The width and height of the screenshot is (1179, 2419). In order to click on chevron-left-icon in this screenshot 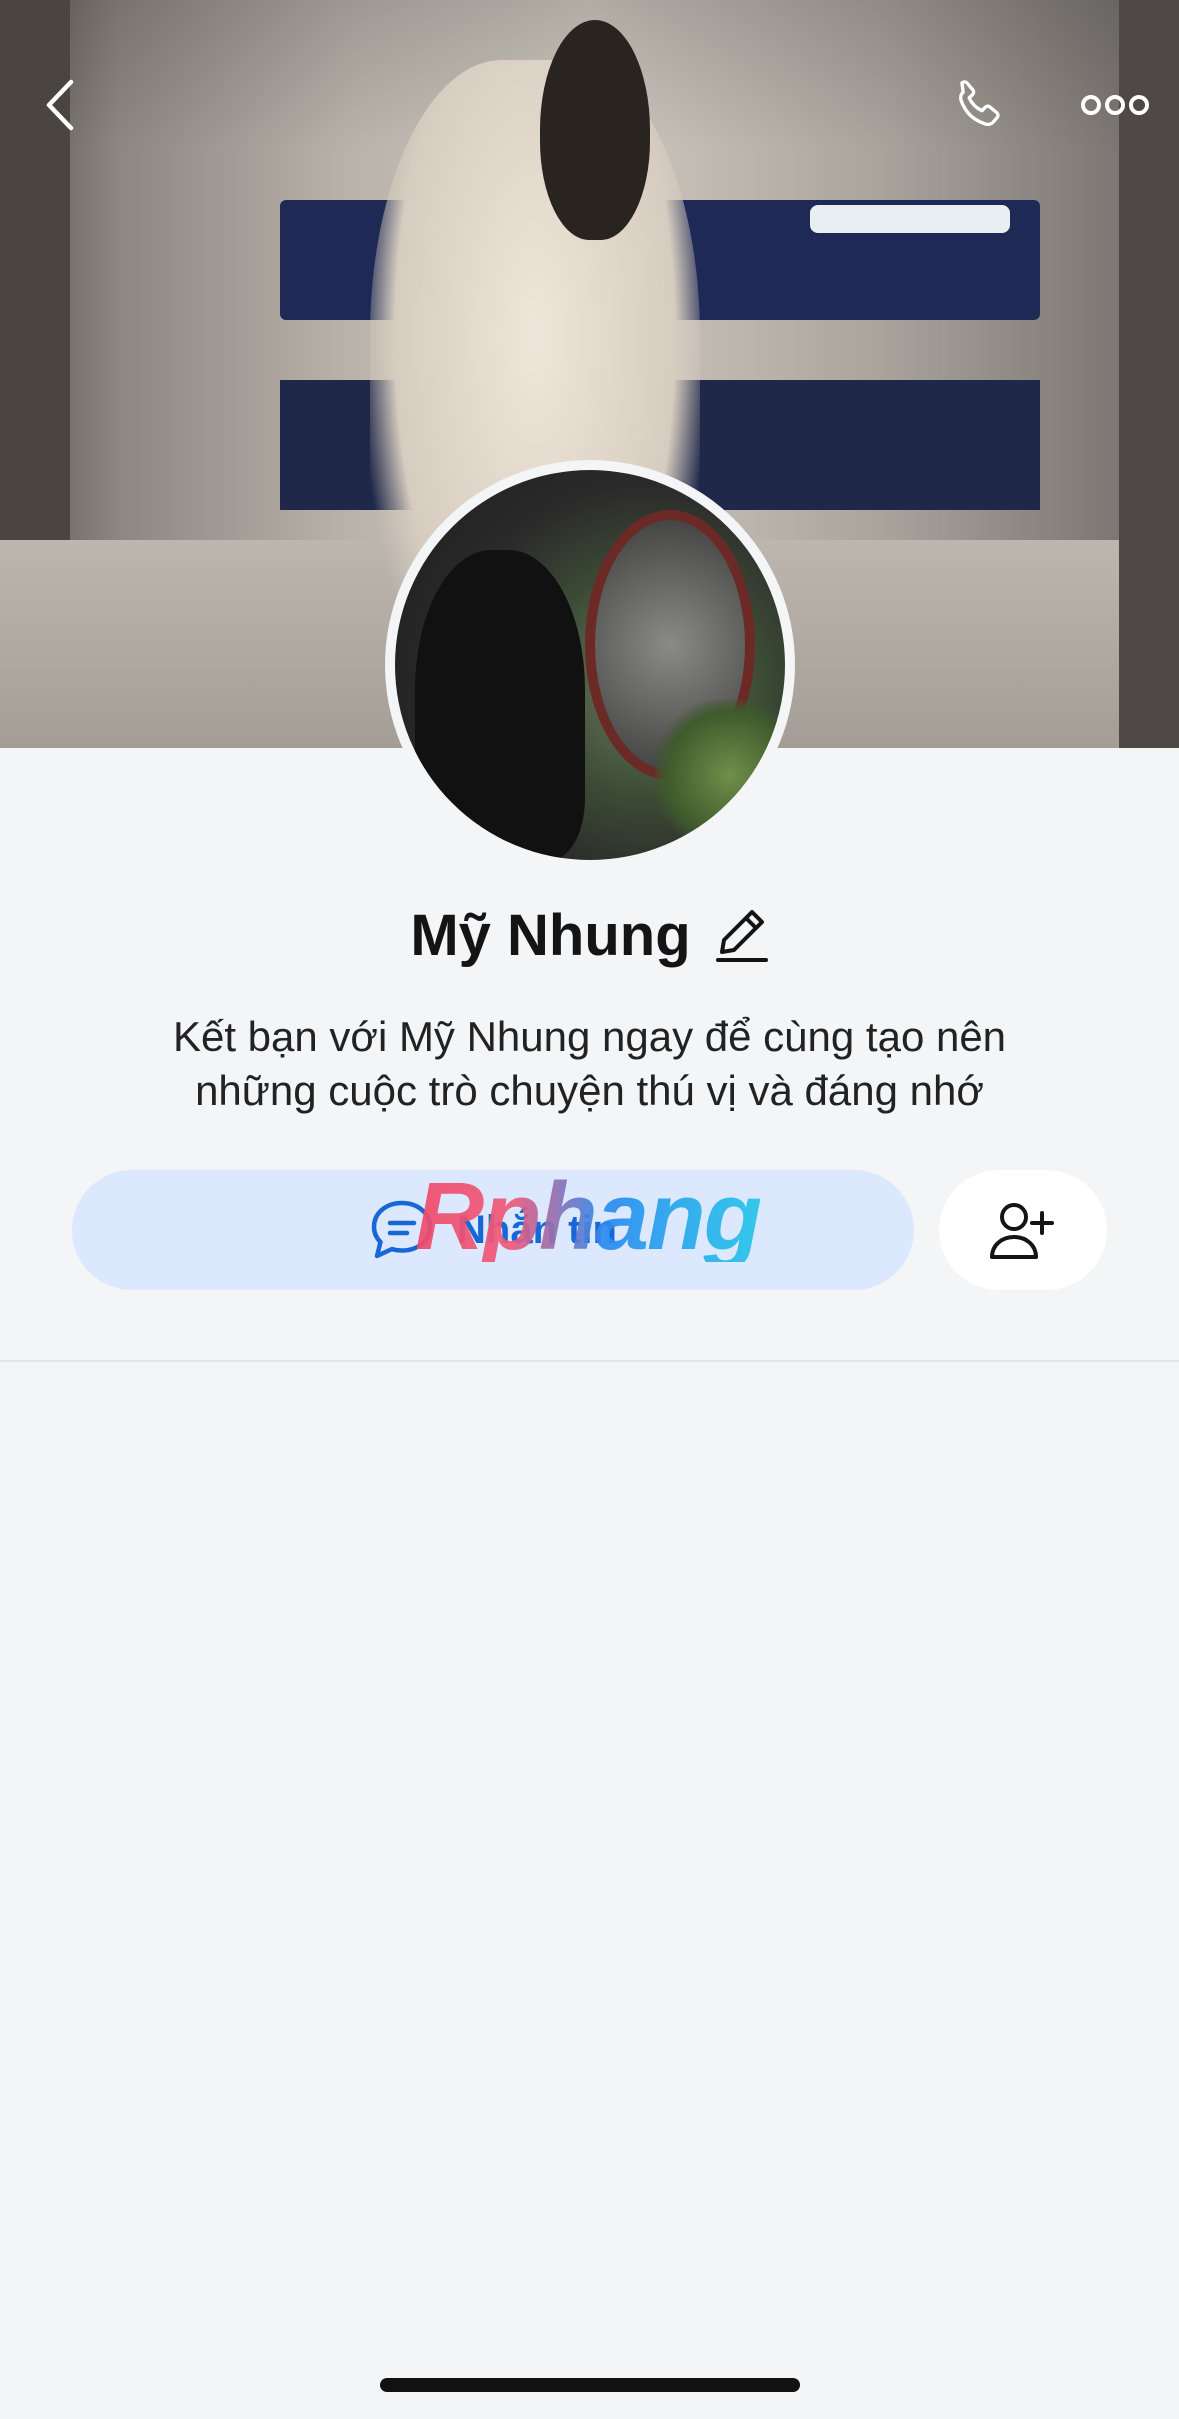, I will do `click(60, 105)`.